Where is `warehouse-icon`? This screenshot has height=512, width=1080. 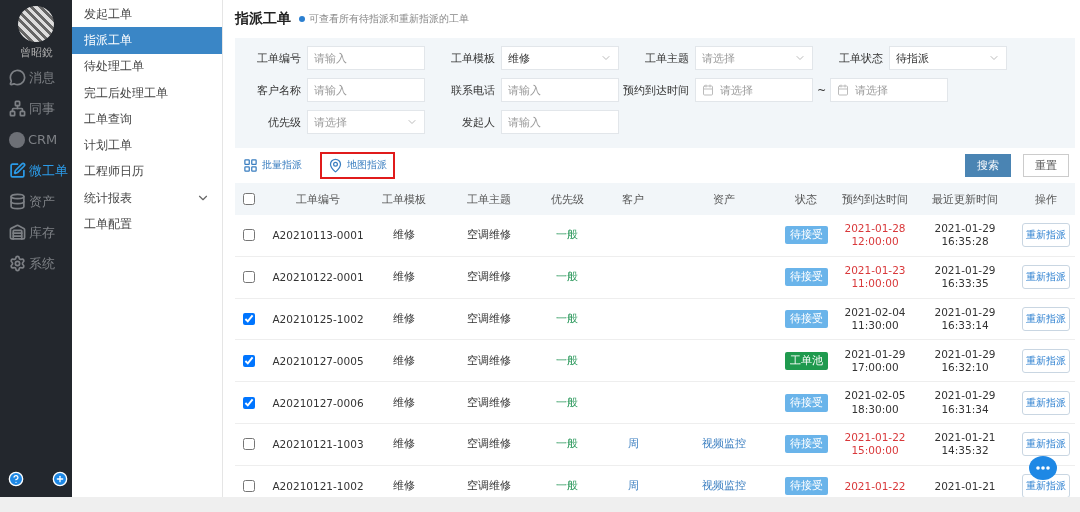 warehouse-icon is located at coordinates (17, 232).